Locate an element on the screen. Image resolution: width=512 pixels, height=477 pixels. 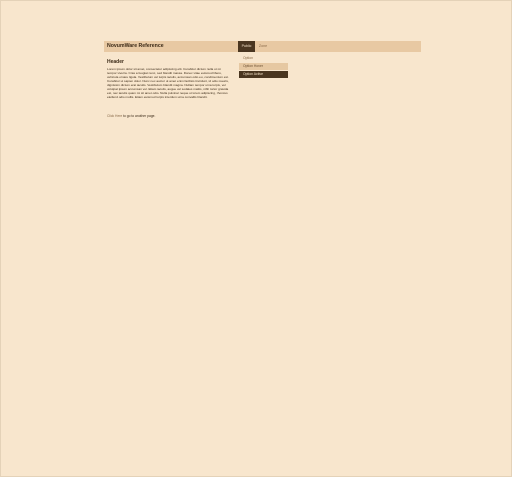
side-menu: Option Option Hover Option Active is located at coordinates (263, 67).